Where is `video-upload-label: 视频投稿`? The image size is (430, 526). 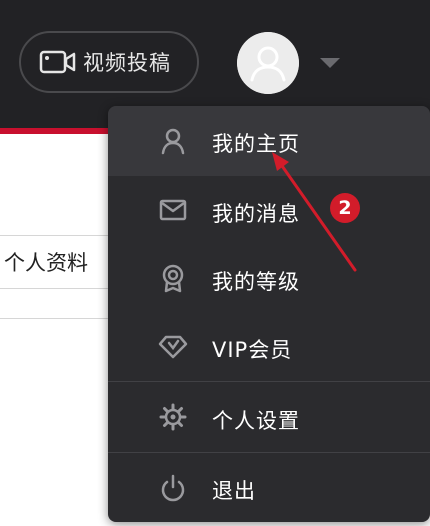
video-upload-label: 视频投稿 is located at coordinates (127, 63).